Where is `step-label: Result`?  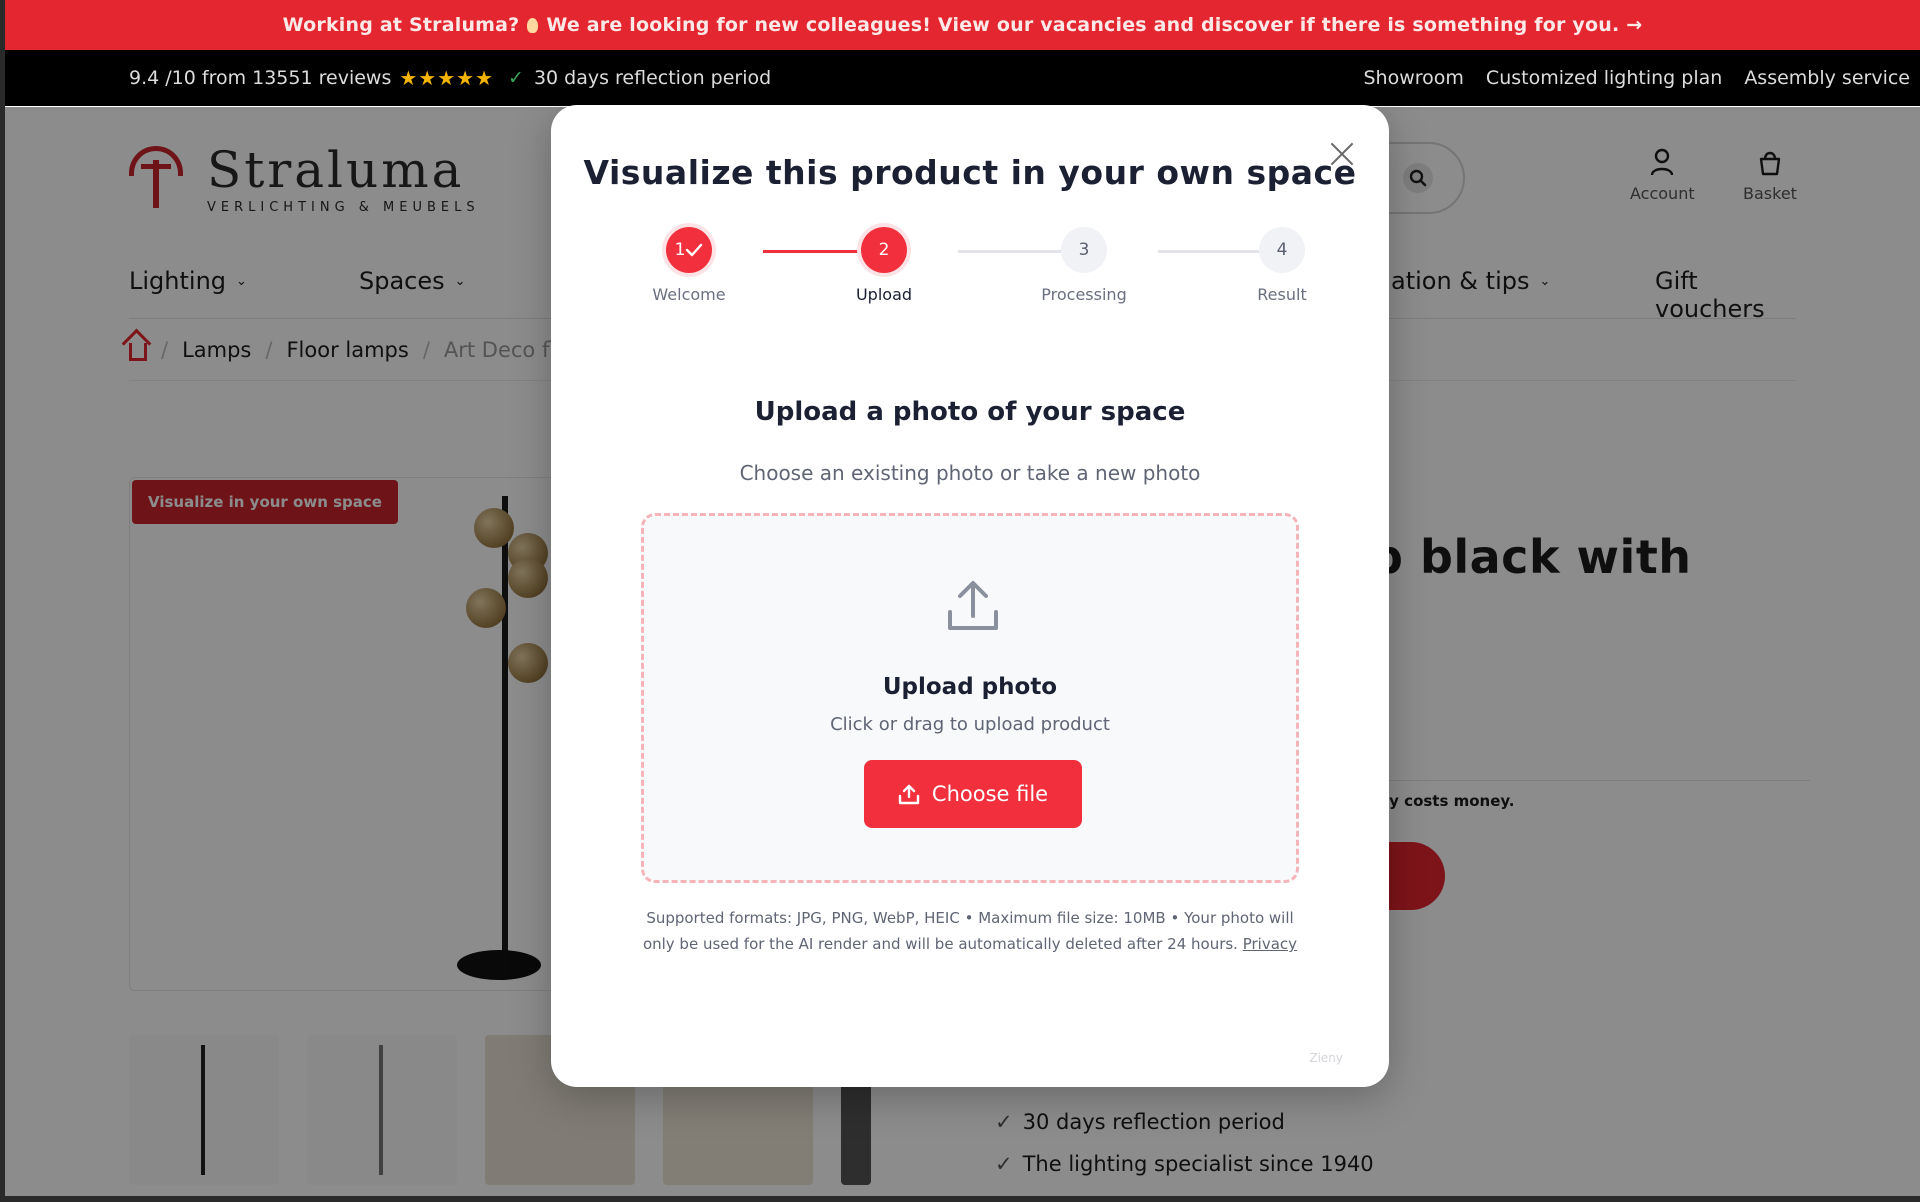 step-label: Result is located at coordinates (1282, 294).